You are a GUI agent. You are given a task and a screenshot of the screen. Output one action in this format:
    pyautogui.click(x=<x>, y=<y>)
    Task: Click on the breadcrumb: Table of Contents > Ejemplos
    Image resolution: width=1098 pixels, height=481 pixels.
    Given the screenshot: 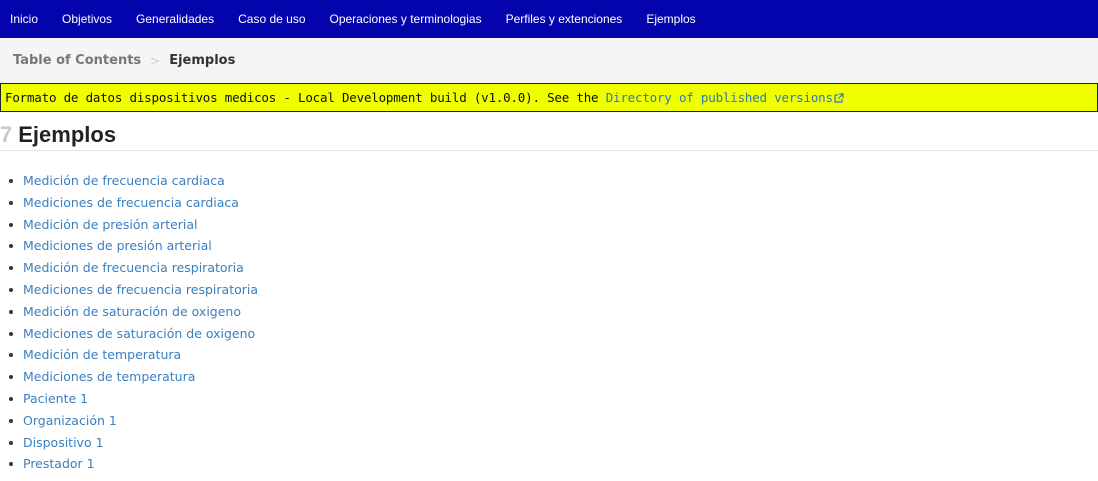 What is the action you would take?
    pyautogui.click(x=549, y=60)
    